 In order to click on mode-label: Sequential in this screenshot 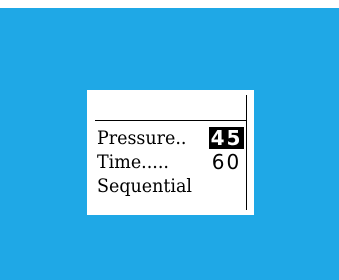, I will do `click(145, 186)`.